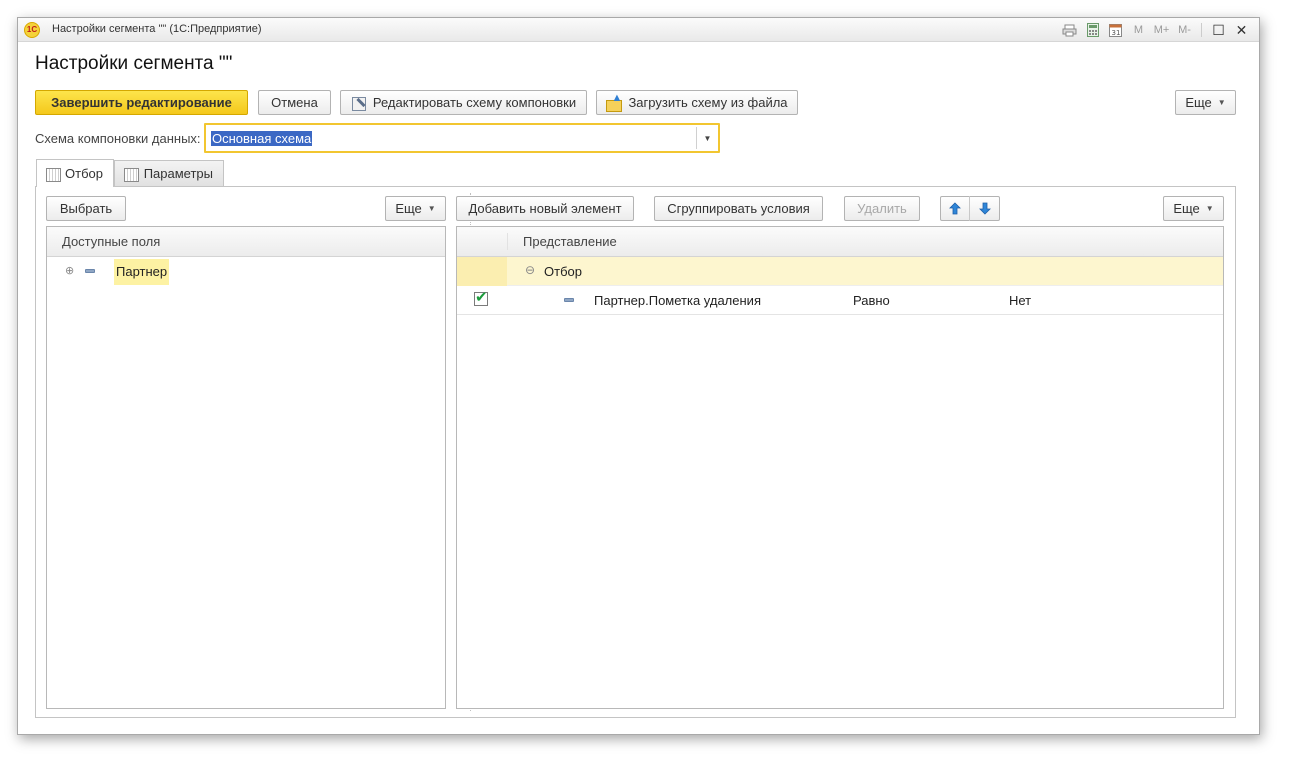  I want to click on title-bar-tools: 31 M M+ M- ☐ ✕, so click(1155, 30).